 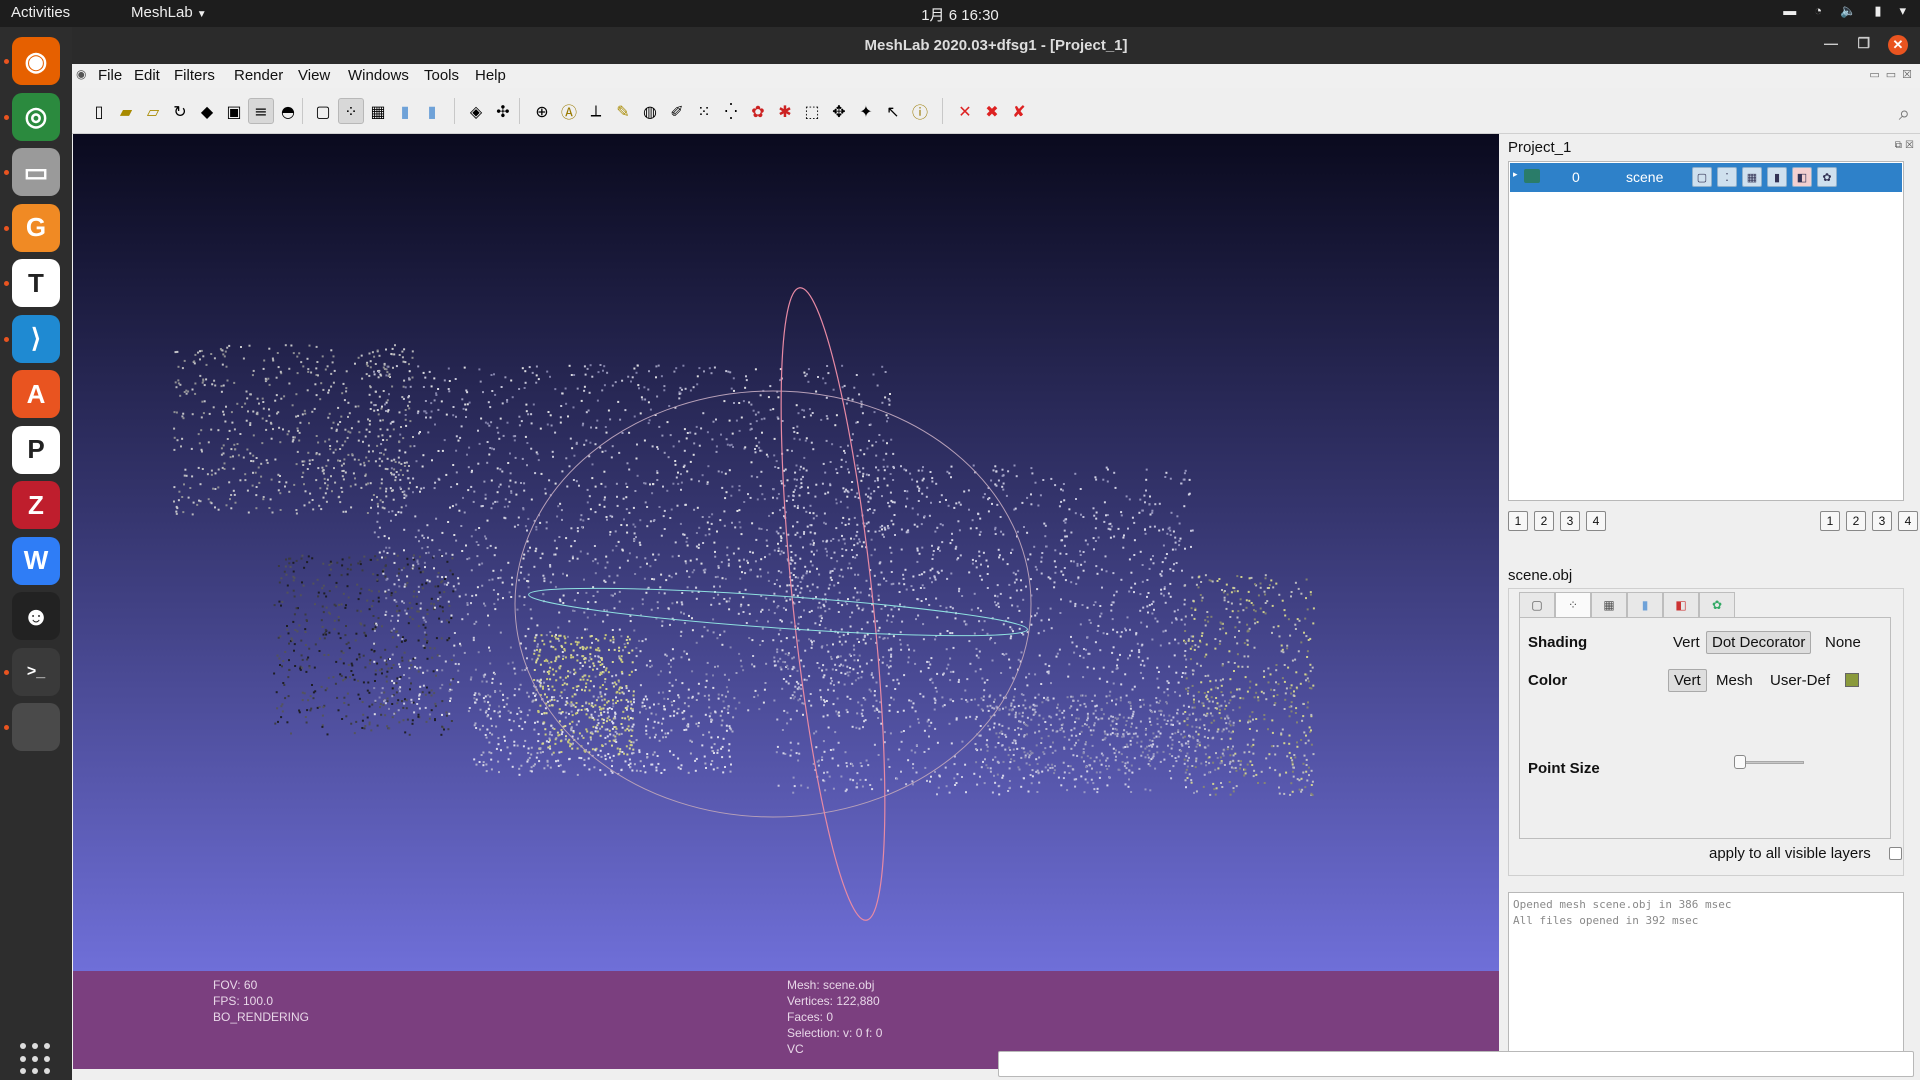 What do you see at coordinates (542, 111) in the screenshot?
I see `trackball-icon: ⊕` at bounding box center [542, 111].